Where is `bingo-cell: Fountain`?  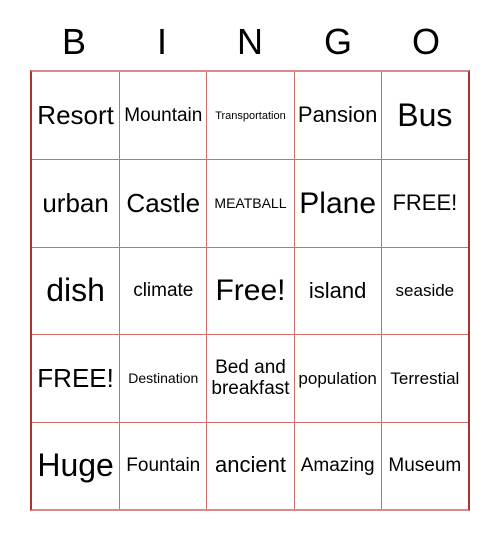
bingo-cell: Fountain is located at coordinates (162, 465).